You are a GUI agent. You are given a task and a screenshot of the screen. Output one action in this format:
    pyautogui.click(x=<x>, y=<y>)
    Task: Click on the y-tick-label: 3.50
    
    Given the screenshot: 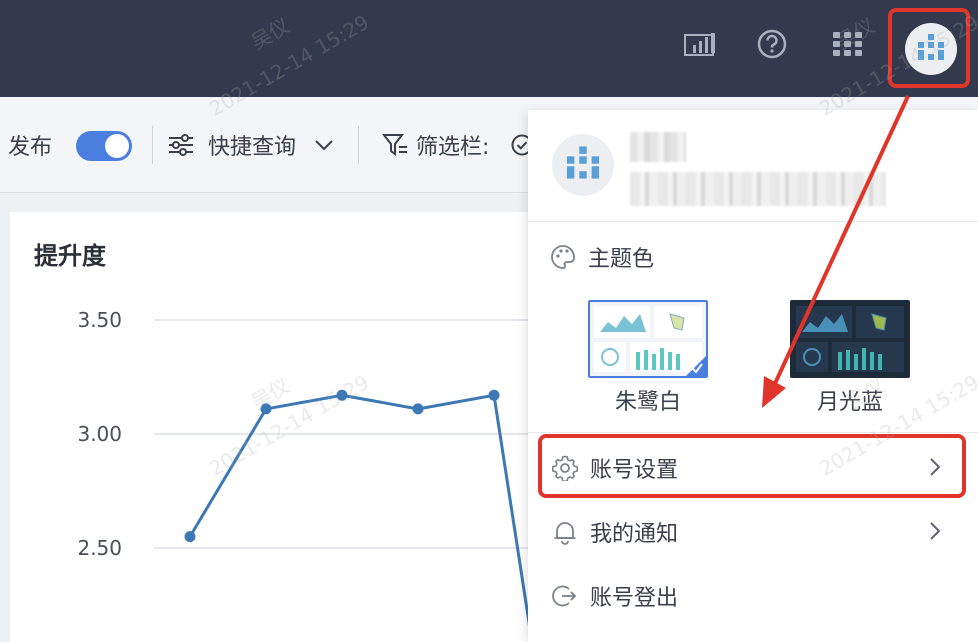 What is the action you would take?
    pyautogui.click(x=99, y=320)
    